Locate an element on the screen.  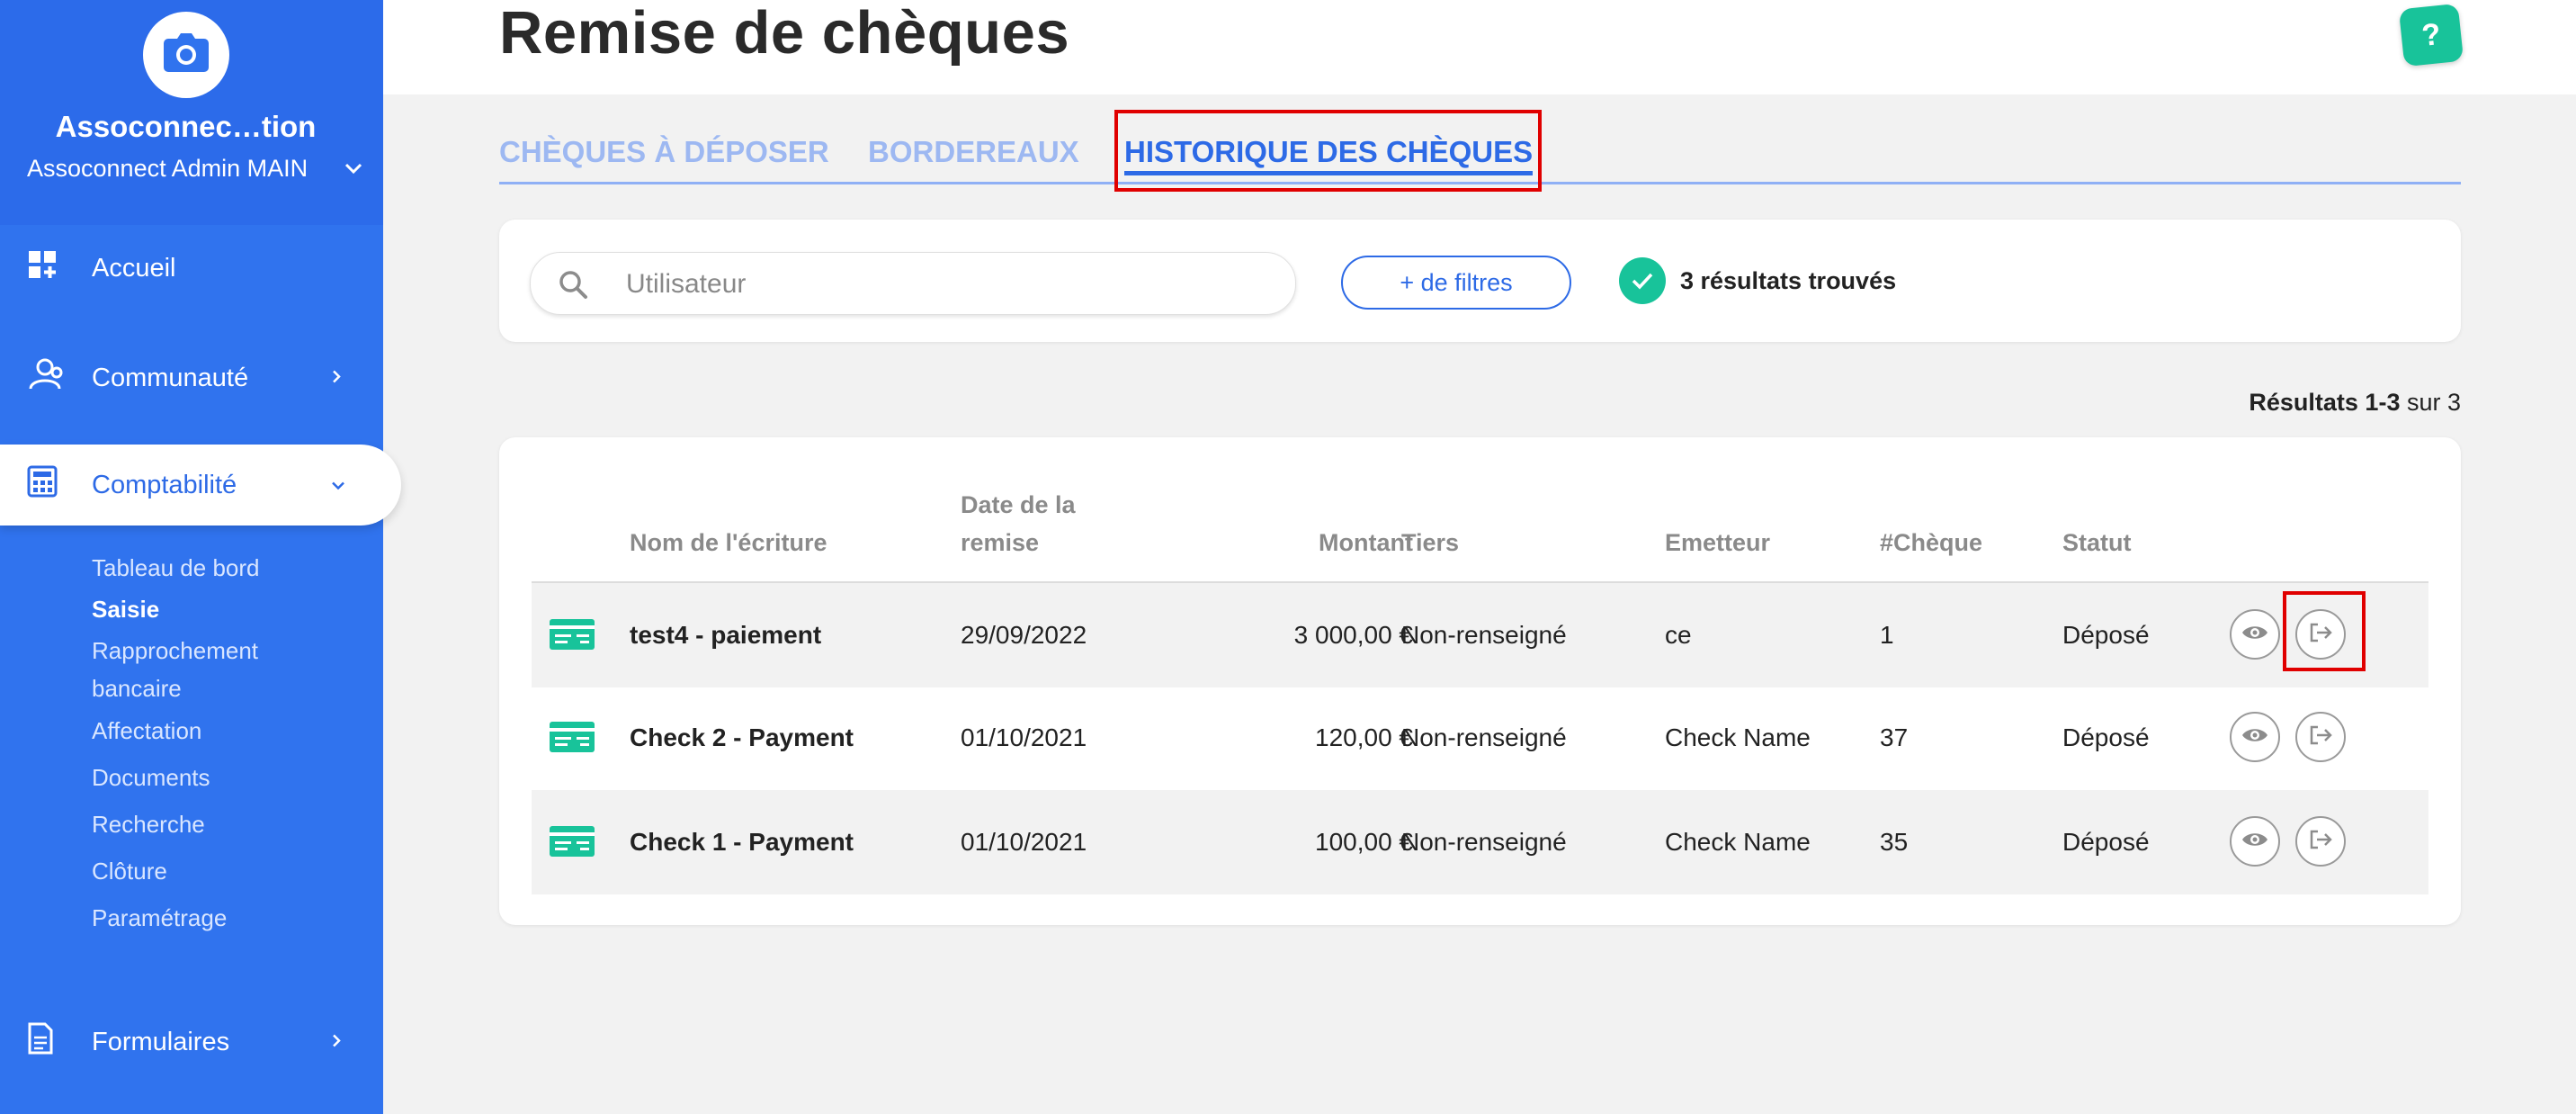
camera-icon is located at coordinates (186, 54).